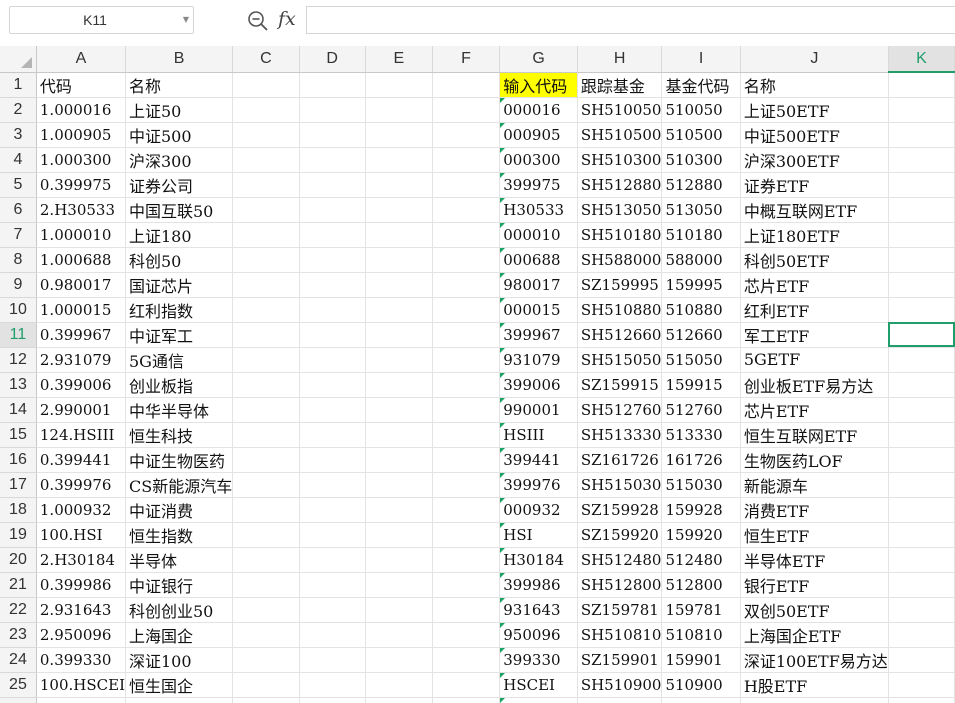 Image resolution: width=955 pixels, height=703 pixels. Describe the element at coordinates (701, 360) in the screenshot. I see `cell-fund-code: 515050` at that location.